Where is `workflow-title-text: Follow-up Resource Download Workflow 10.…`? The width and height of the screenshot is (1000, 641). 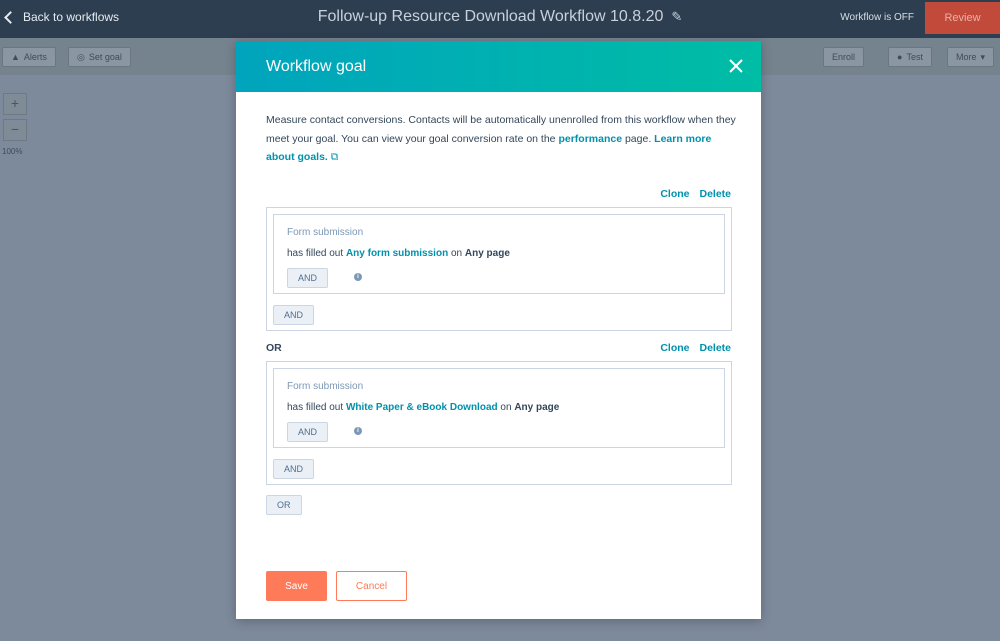 workflow-title-text: Follow-up Resource Download Workflow 10.… is located at coordinates (491, 16).